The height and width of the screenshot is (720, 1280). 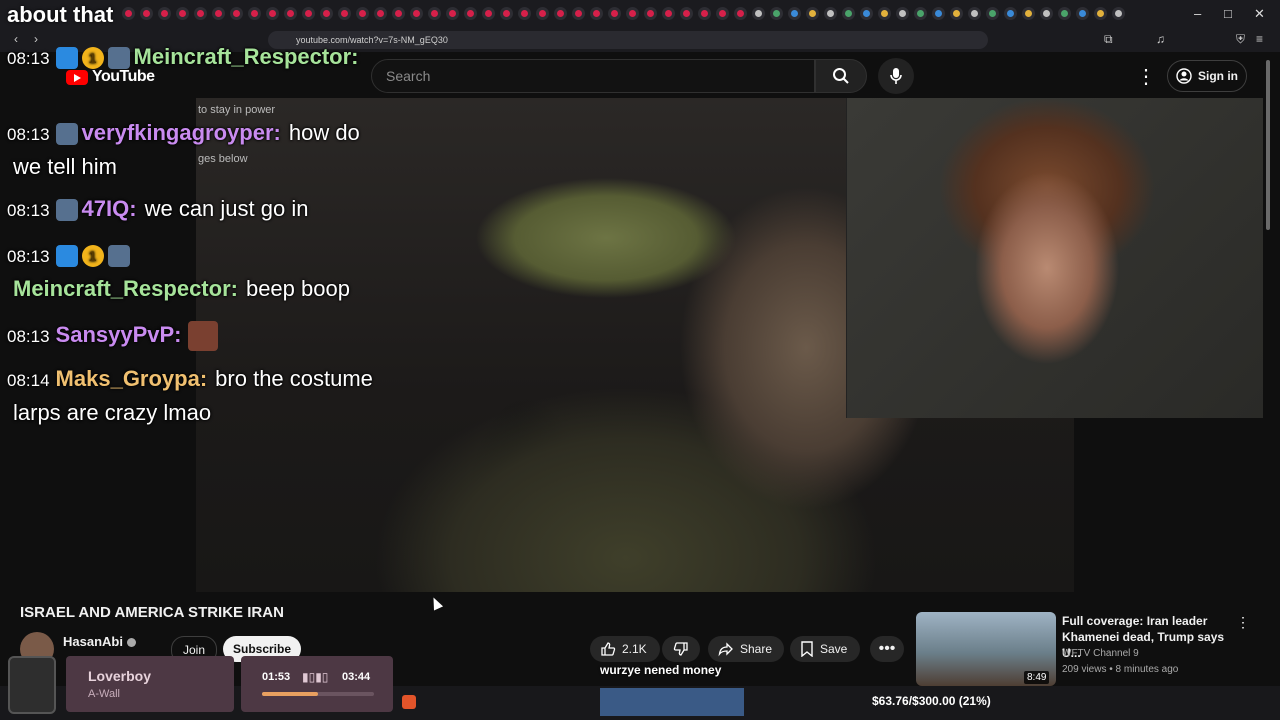 What do you see at coordinates (1228, 13) in the screenshot?
I see `maximize-icon: □` at bounding box center [1228, 13].